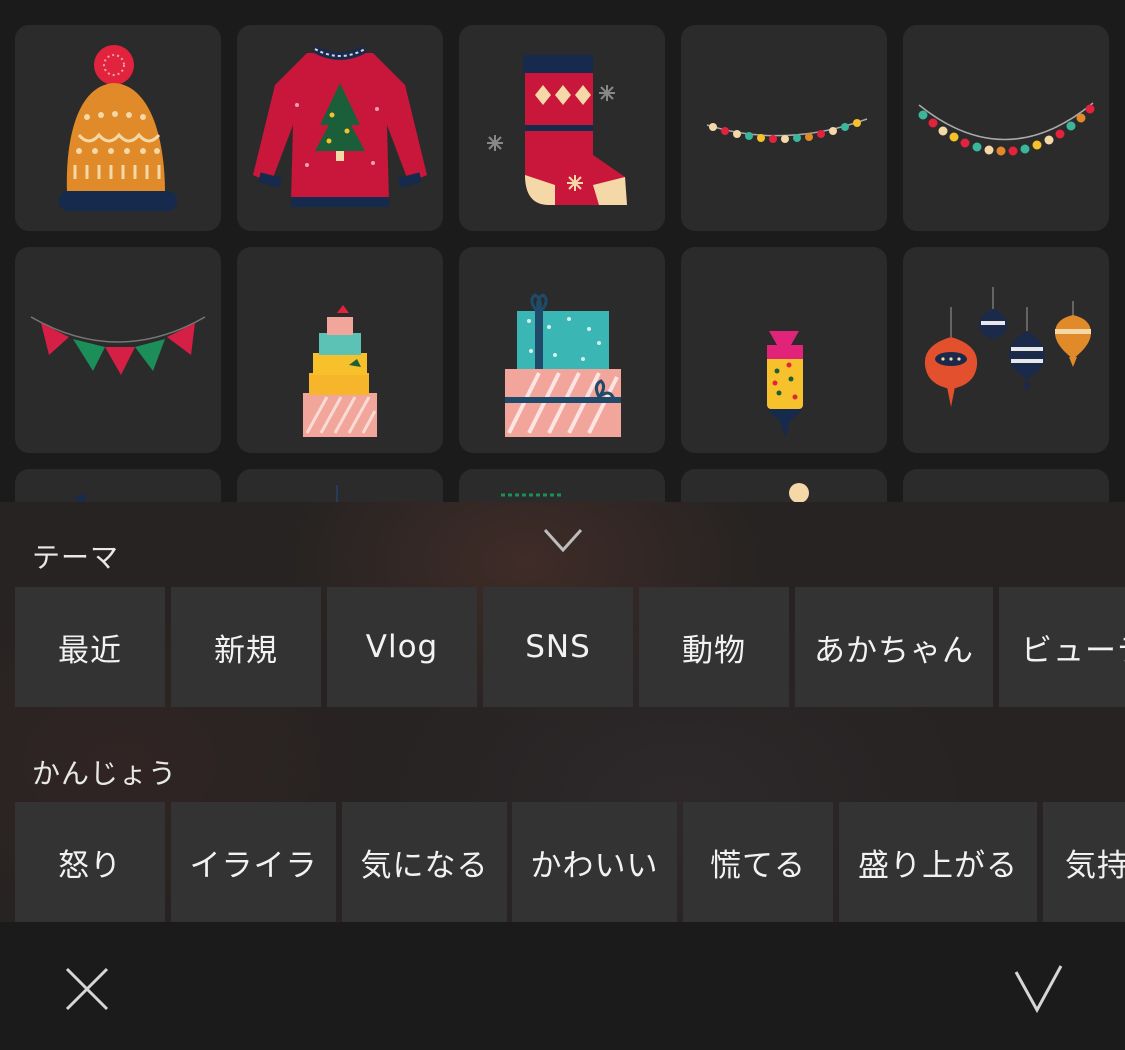 This screenshot has width=1125, height=1050. I want to click on close-icon, so click(87, 989).